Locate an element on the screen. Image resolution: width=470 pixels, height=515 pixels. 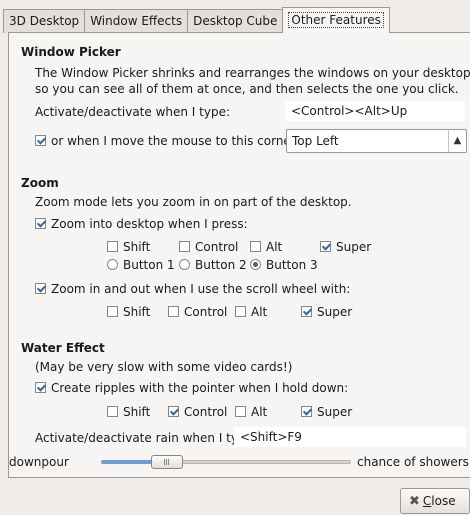
scroll-shift-checkbox: Shift is located at coordinates (128, 312).